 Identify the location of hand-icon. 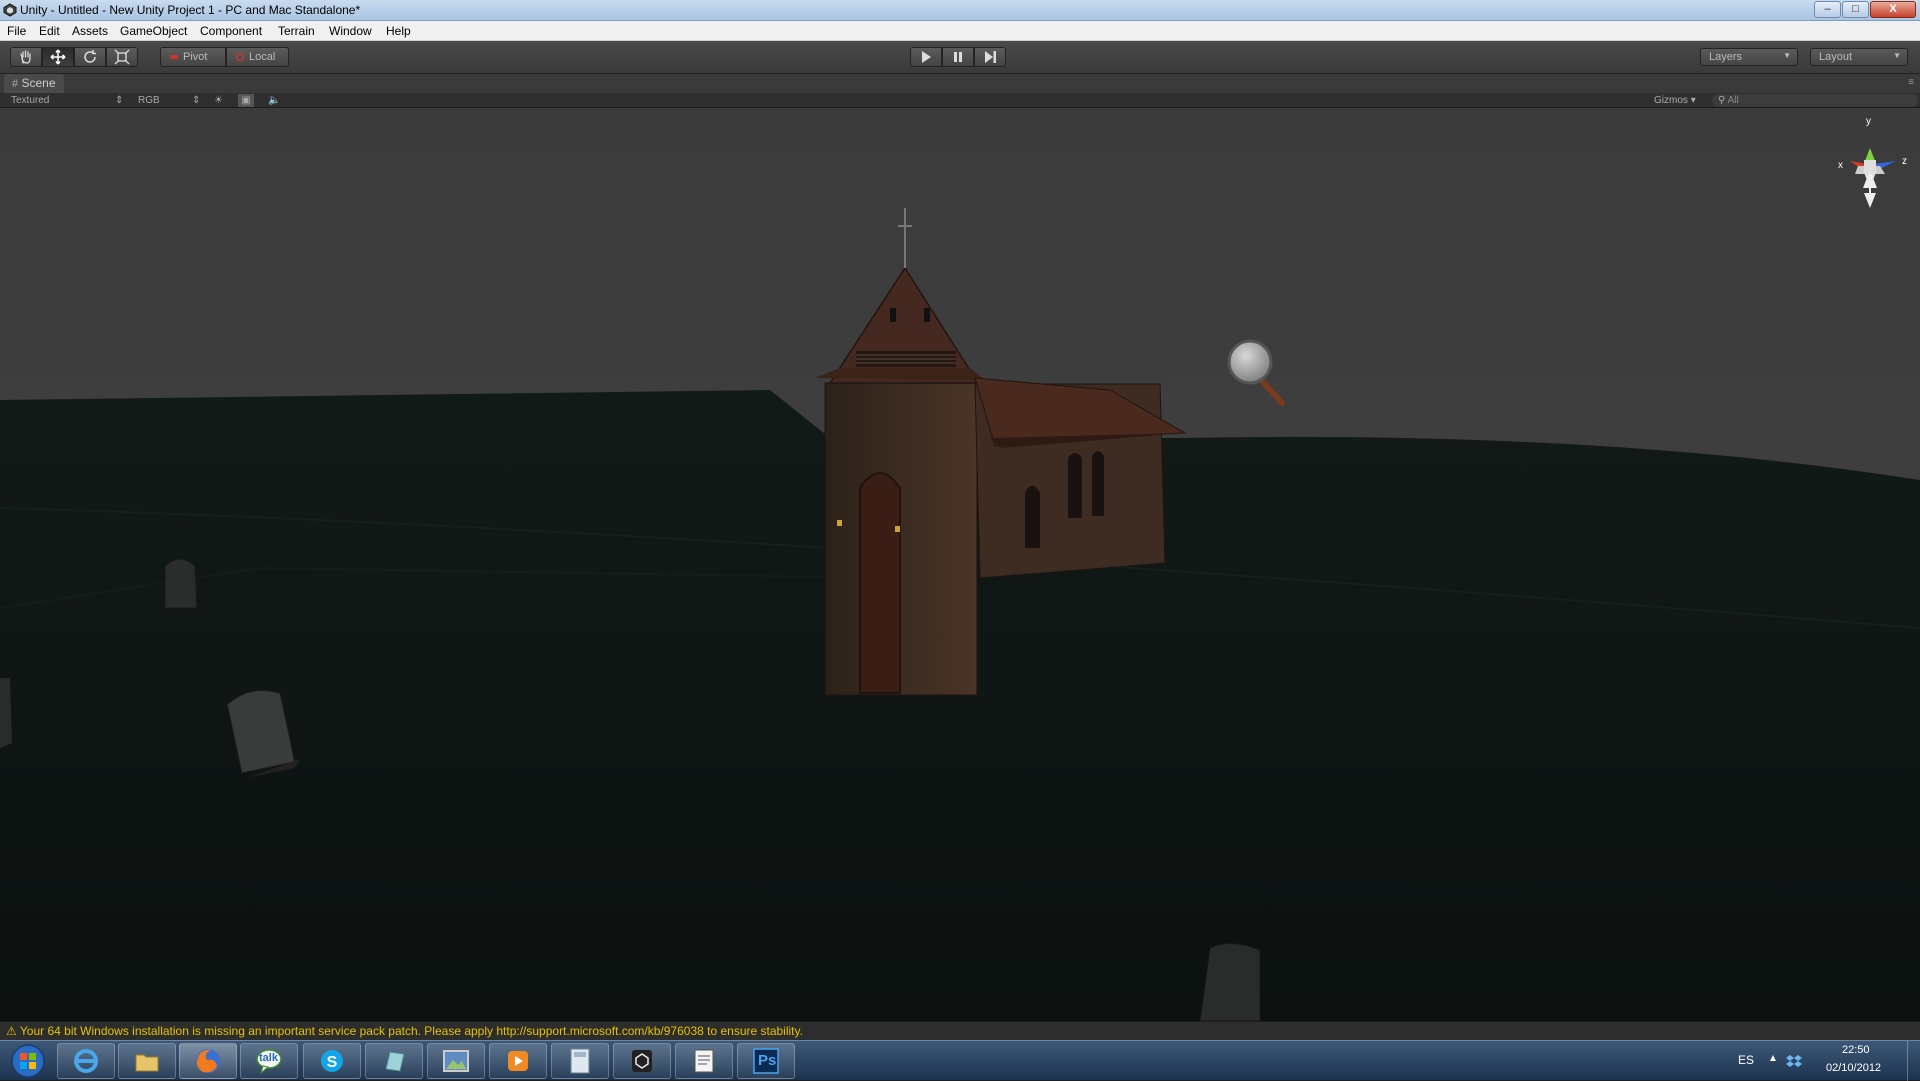
(25, 57).